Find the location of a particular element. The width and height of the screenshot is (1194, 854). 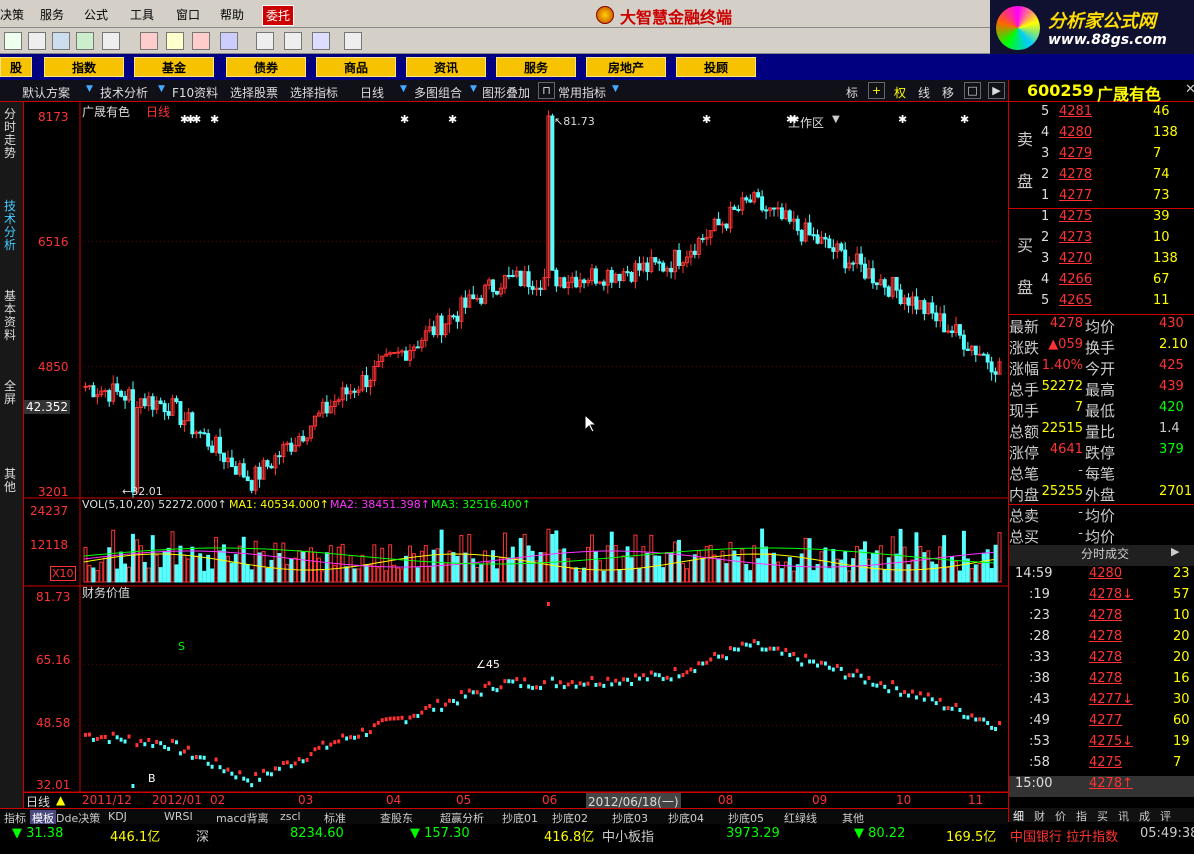

cat-service: 服务 is located at coordinates (536, 67).